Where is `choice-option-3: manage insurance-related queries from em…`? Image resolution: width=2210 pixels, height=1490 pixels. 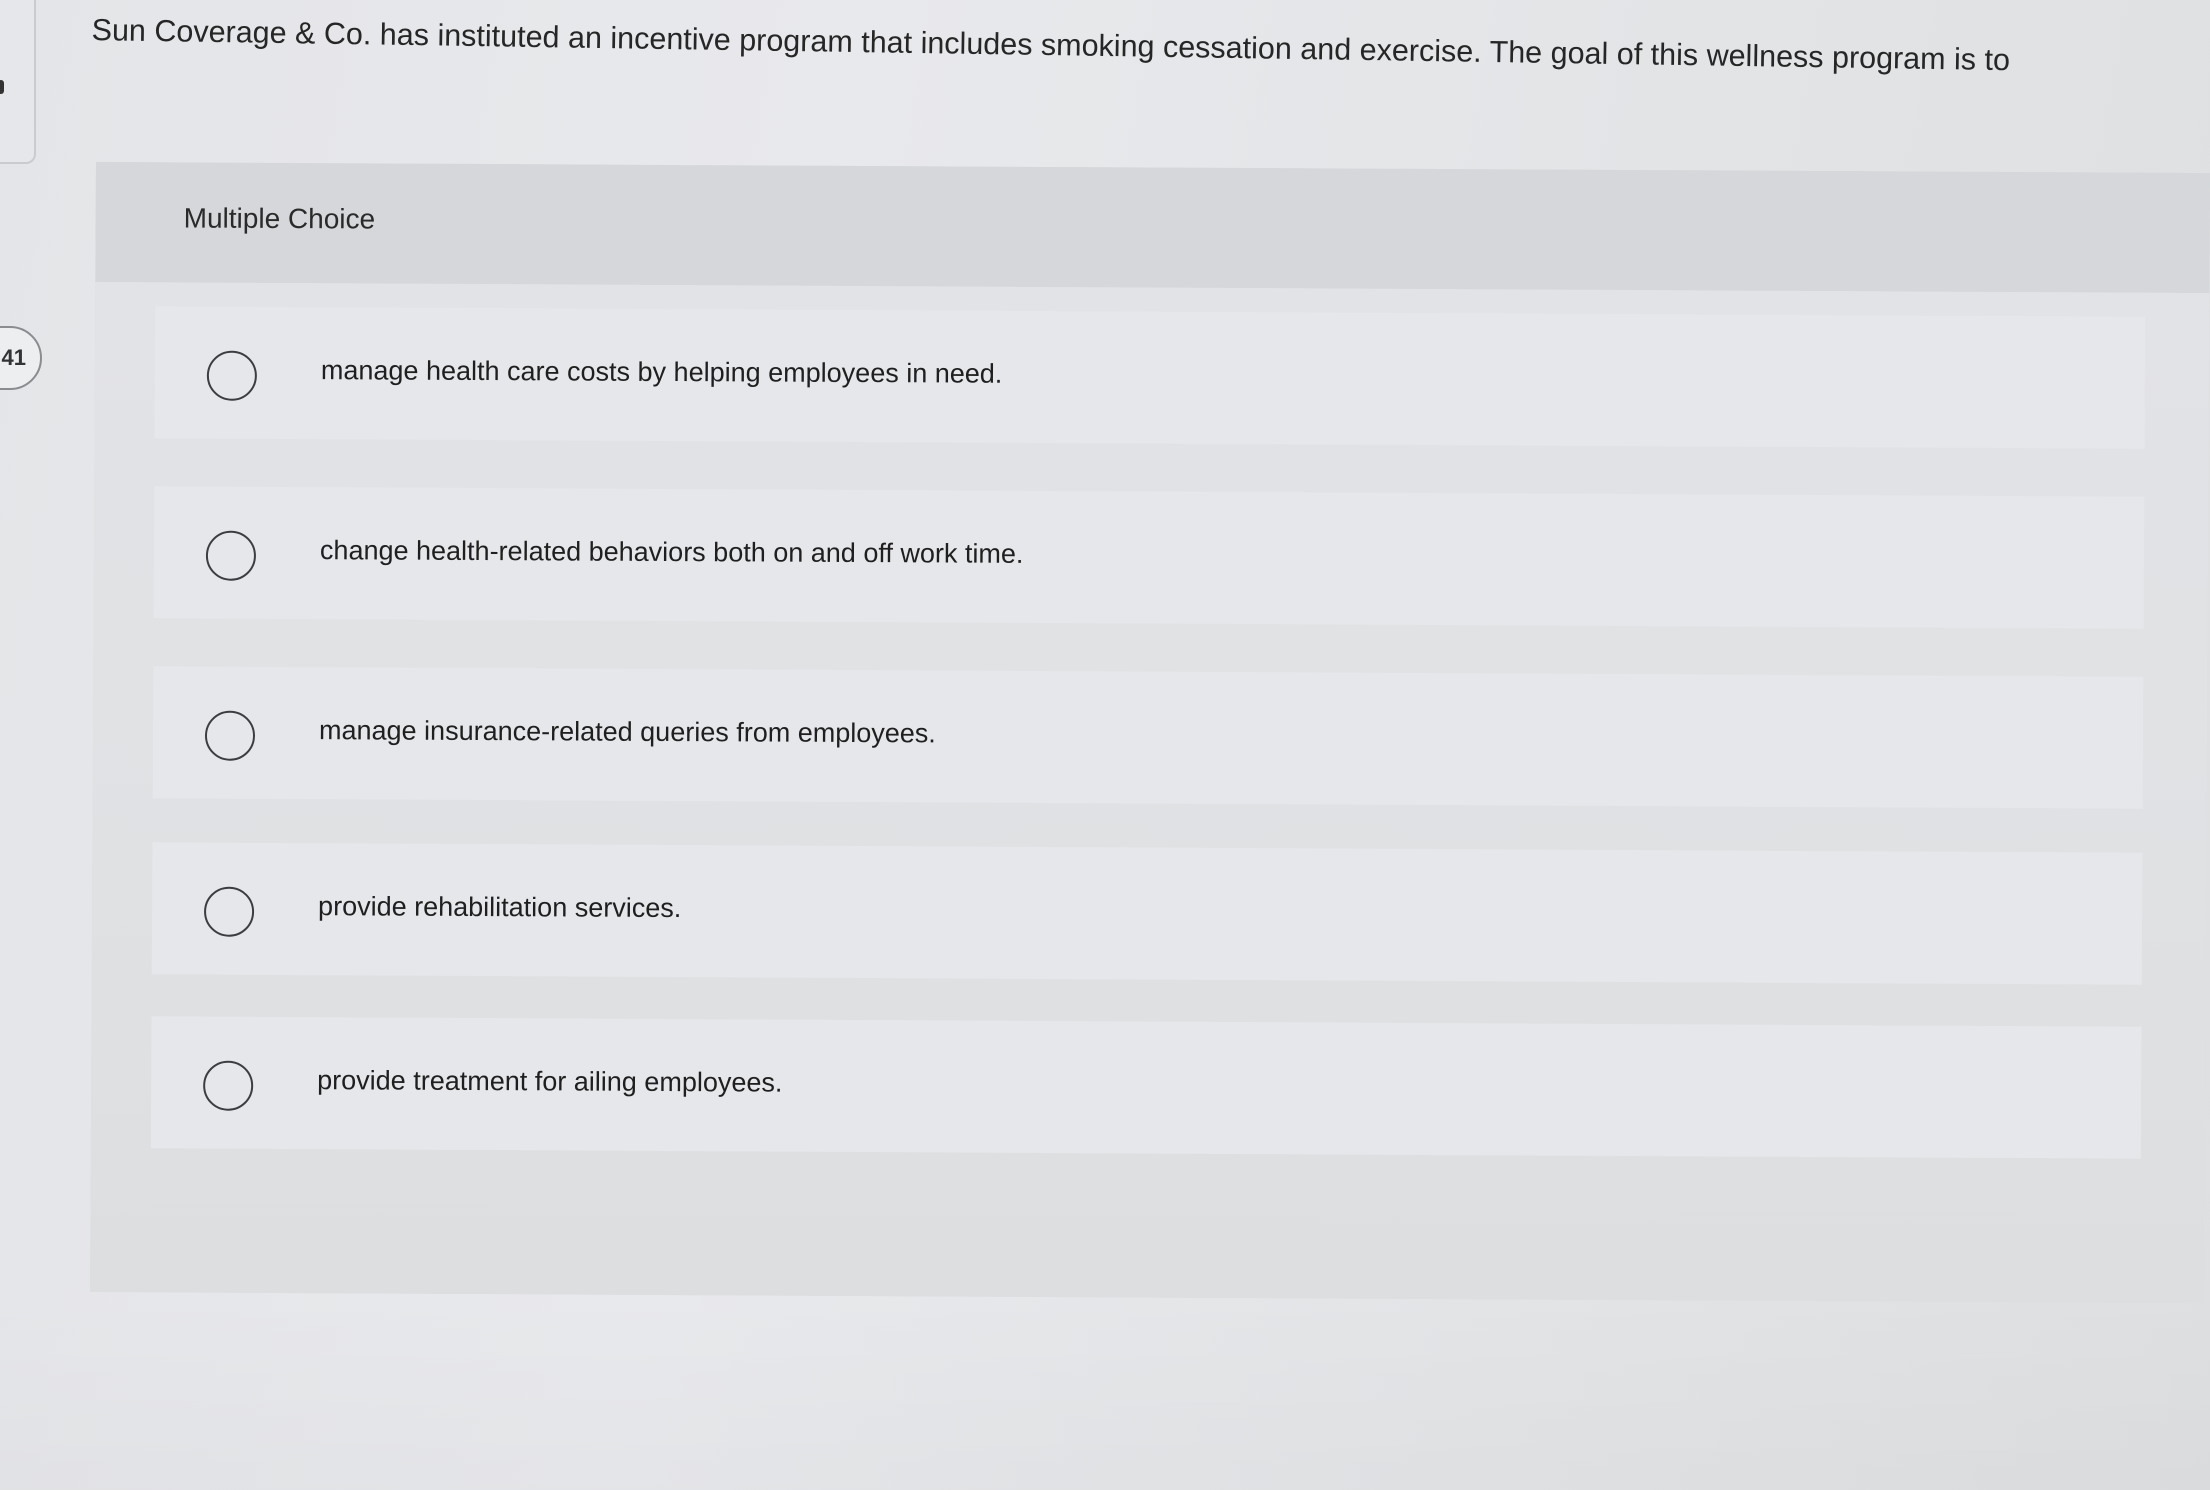
choice-option-3: manage insurance-related queries from em… is located at coordinates (1148, 737).